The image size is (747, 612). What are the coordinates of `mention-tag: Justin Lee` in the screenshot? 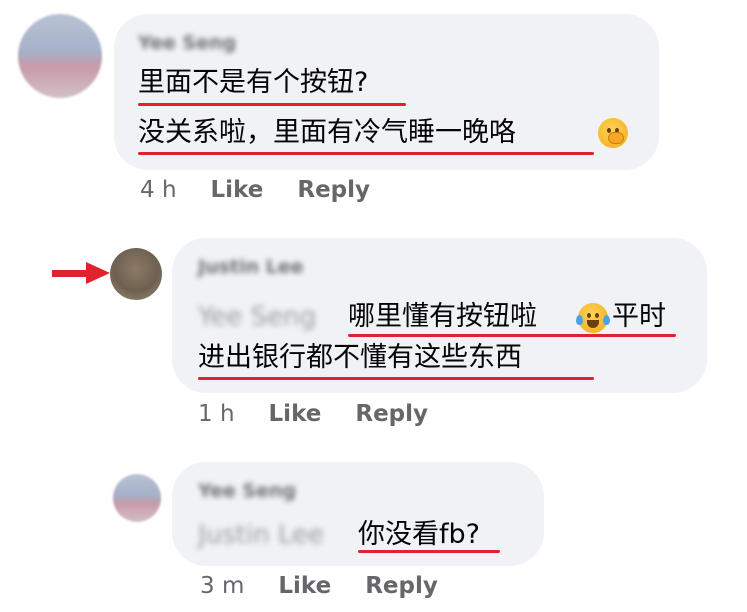 It's located at (261, 535).